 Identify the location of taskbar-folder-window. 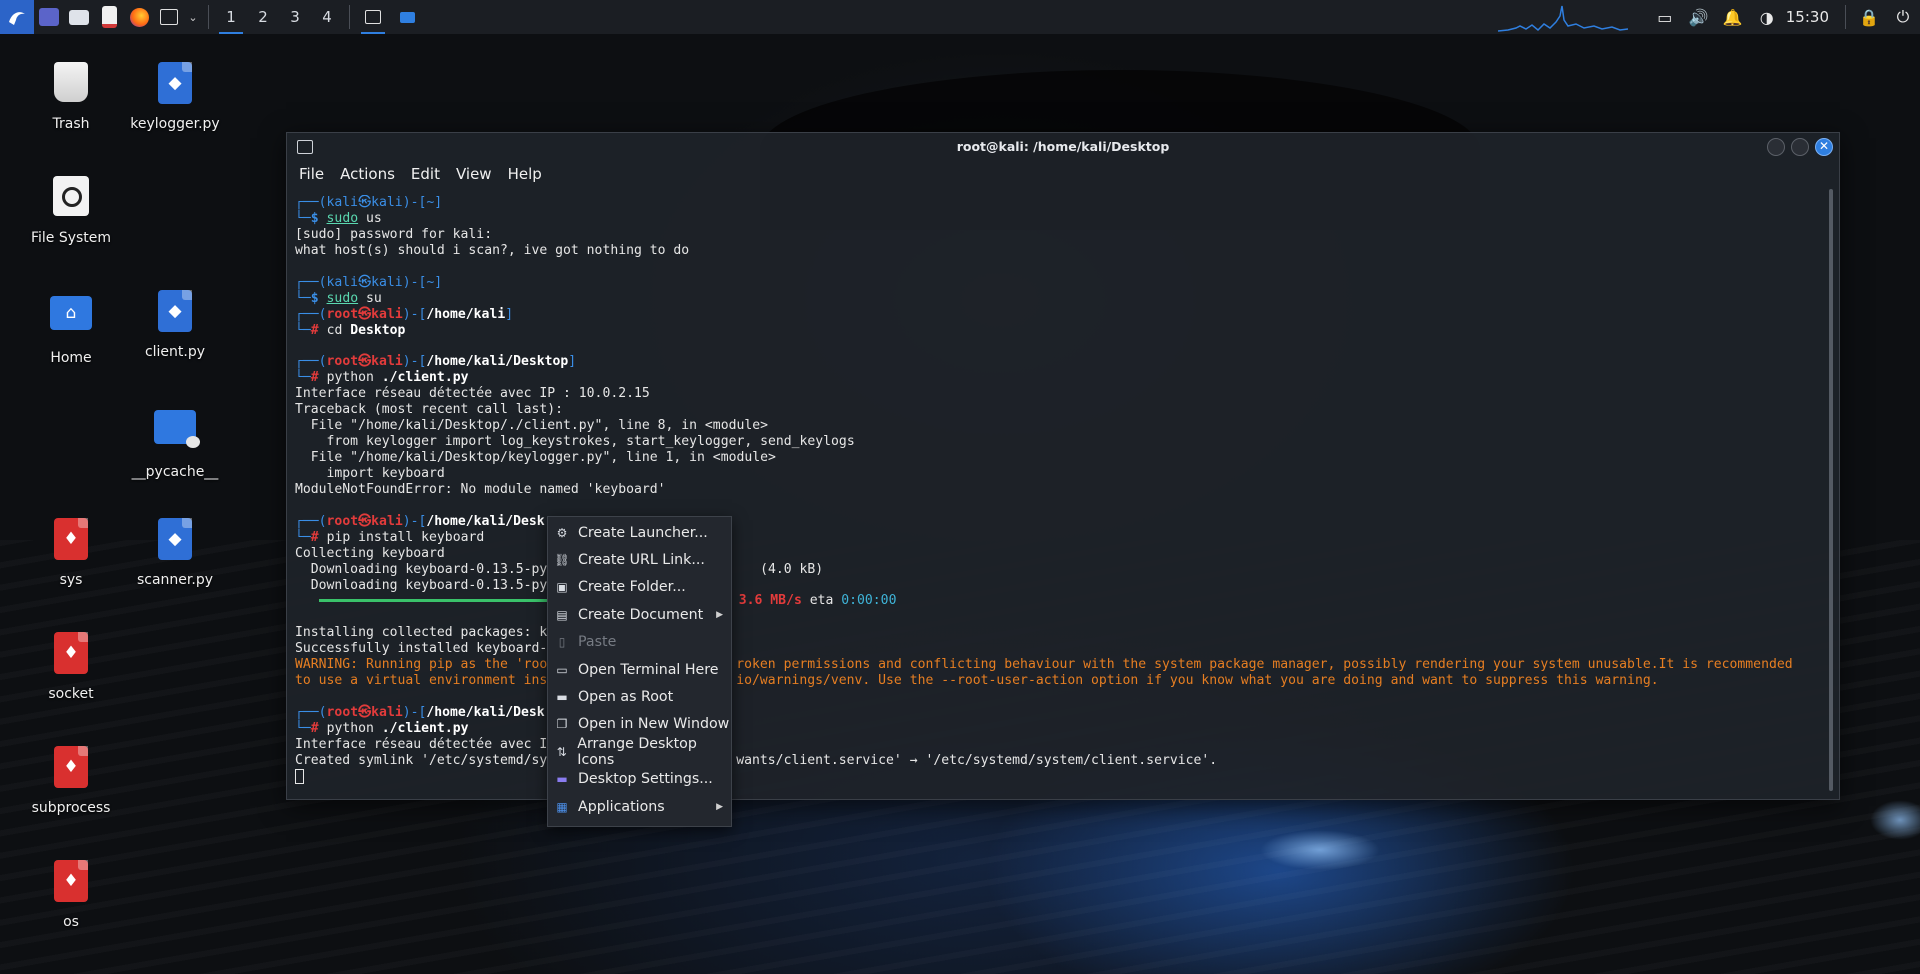
(407, 17).